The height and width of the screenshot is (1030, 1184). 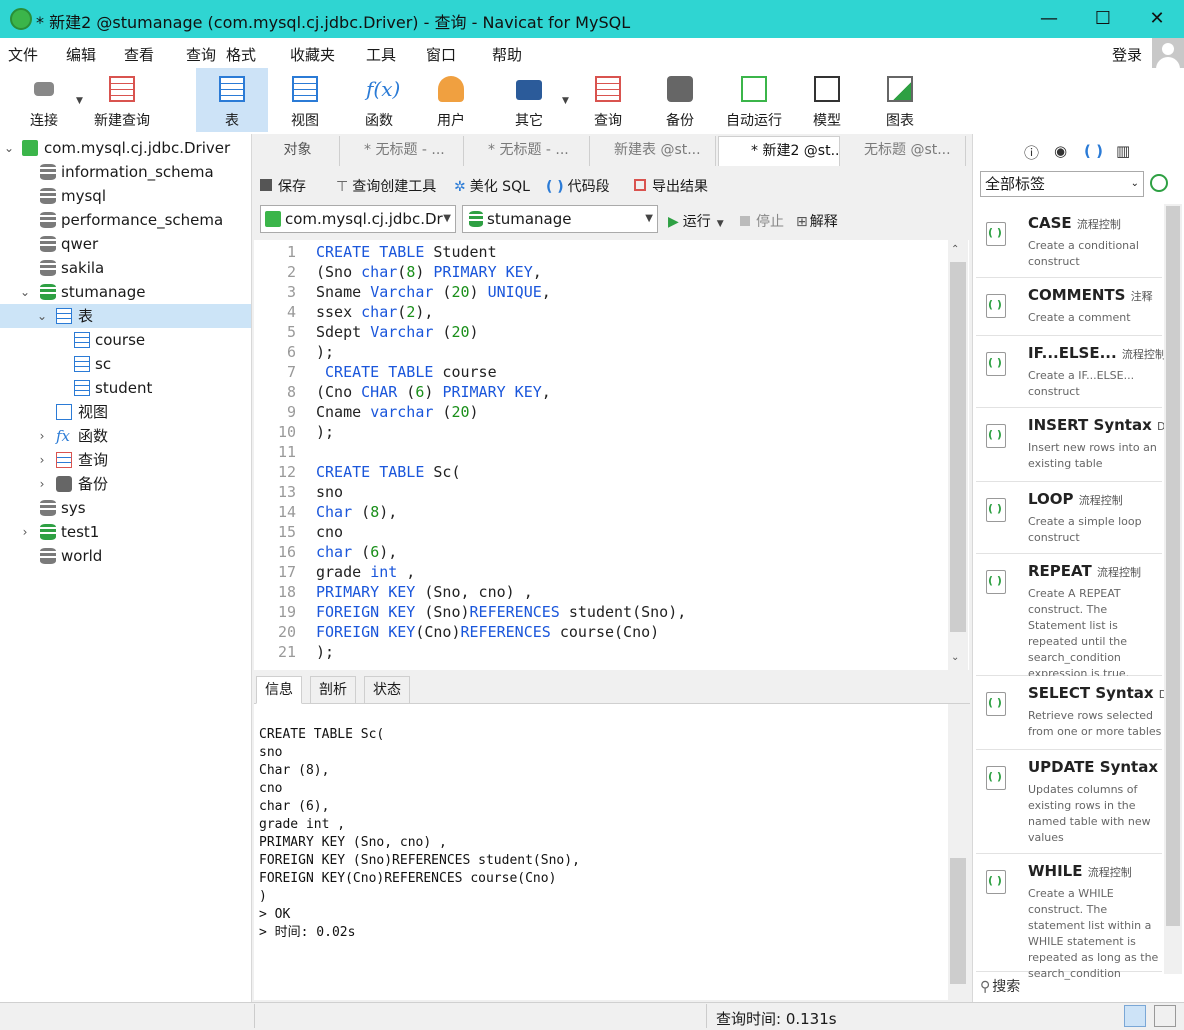 I want to click on tree-table-course: course, so click(x=125, y=340).